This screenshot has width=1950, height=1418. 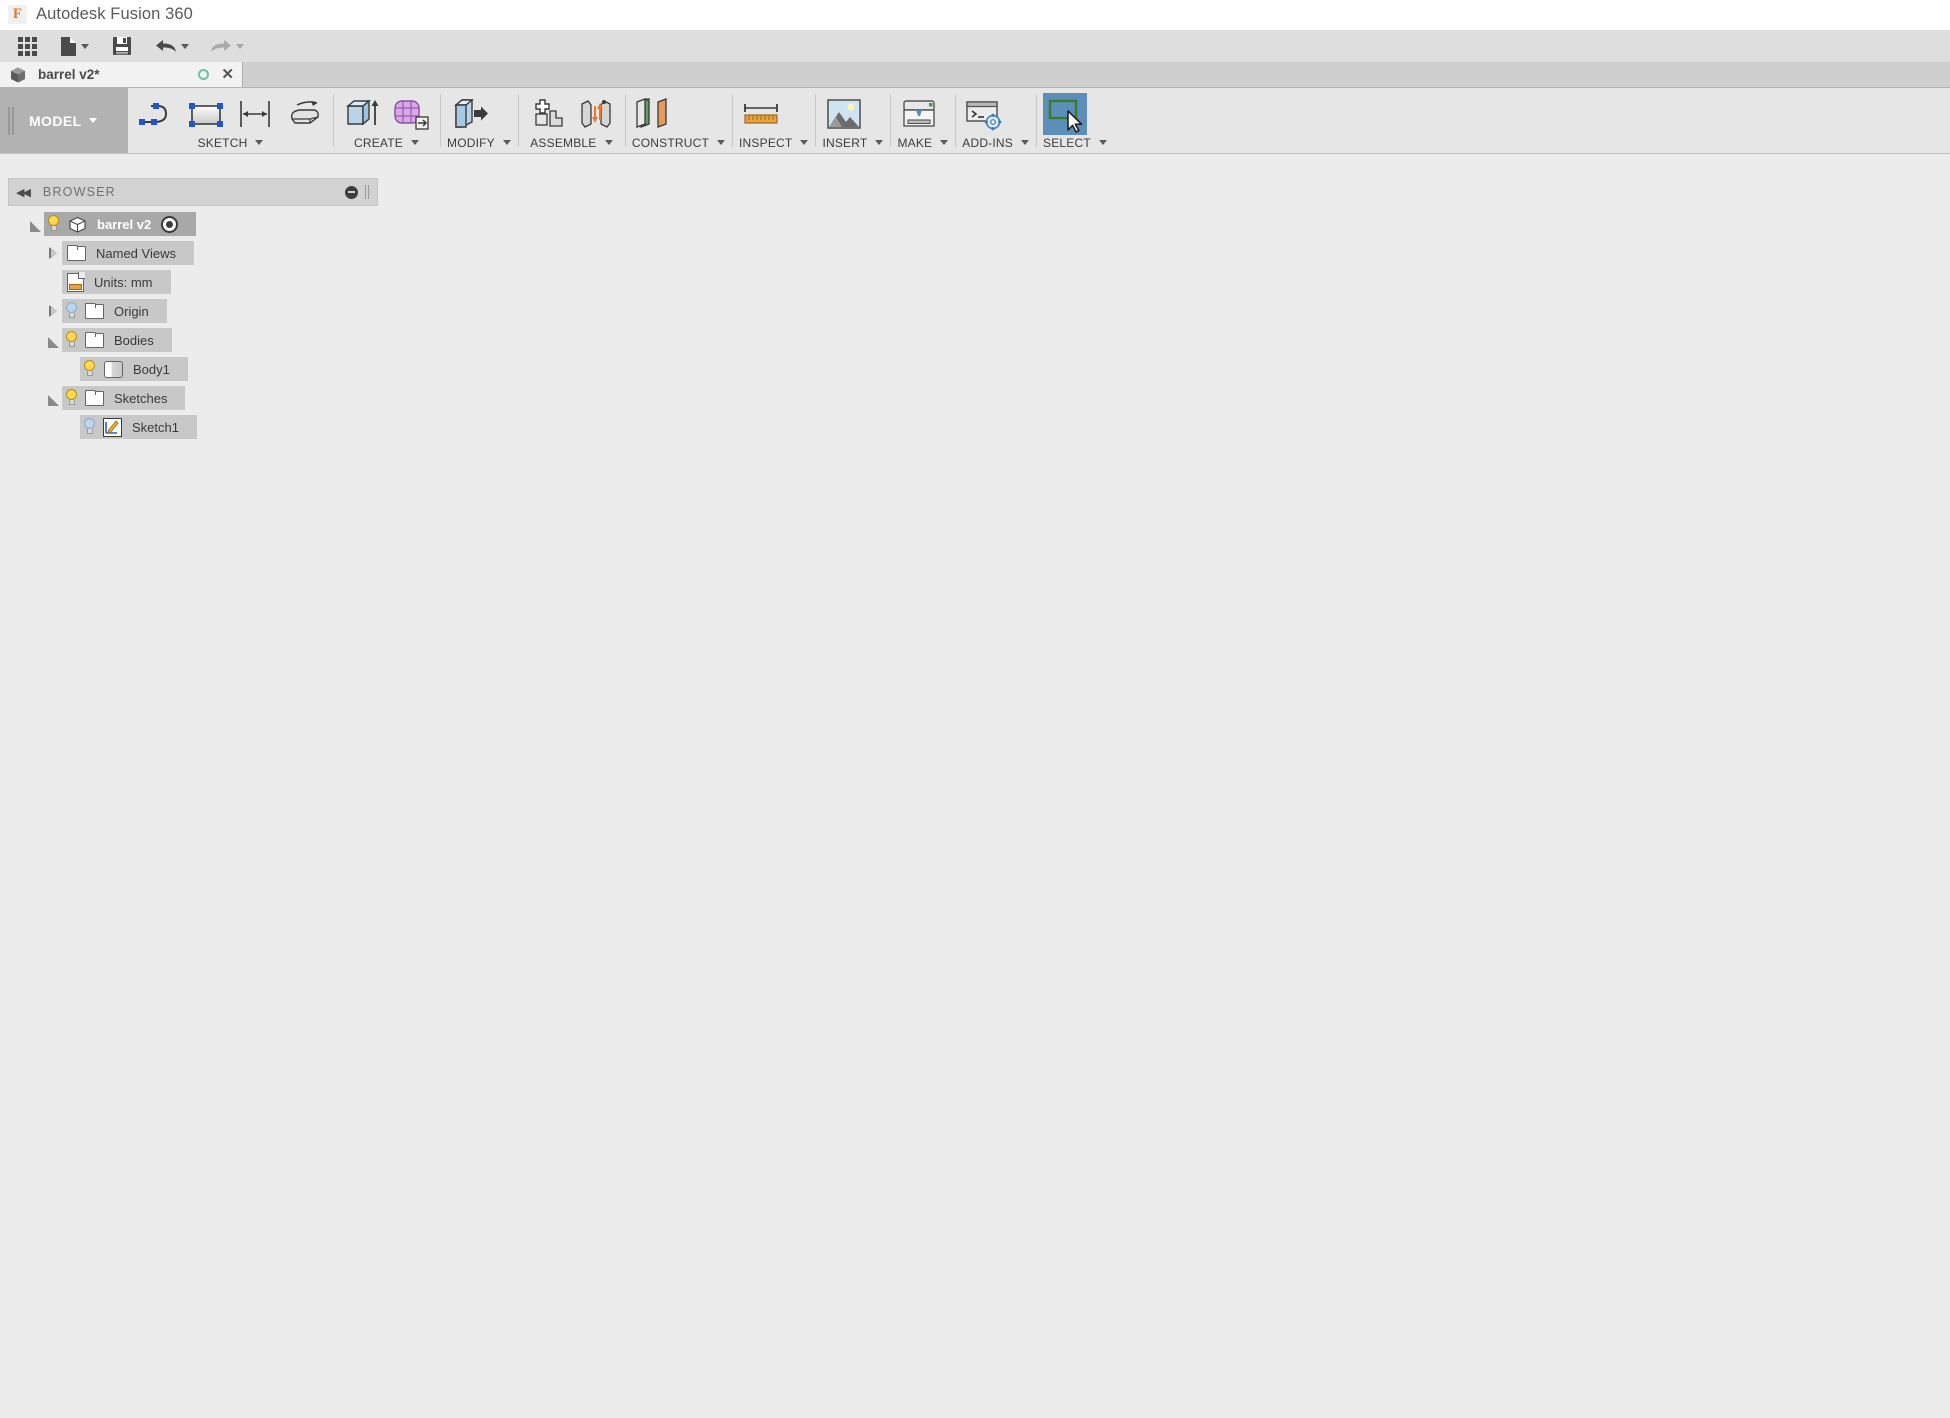 I want to click on workspace-label: MODEL, so click(x=55, y=120).